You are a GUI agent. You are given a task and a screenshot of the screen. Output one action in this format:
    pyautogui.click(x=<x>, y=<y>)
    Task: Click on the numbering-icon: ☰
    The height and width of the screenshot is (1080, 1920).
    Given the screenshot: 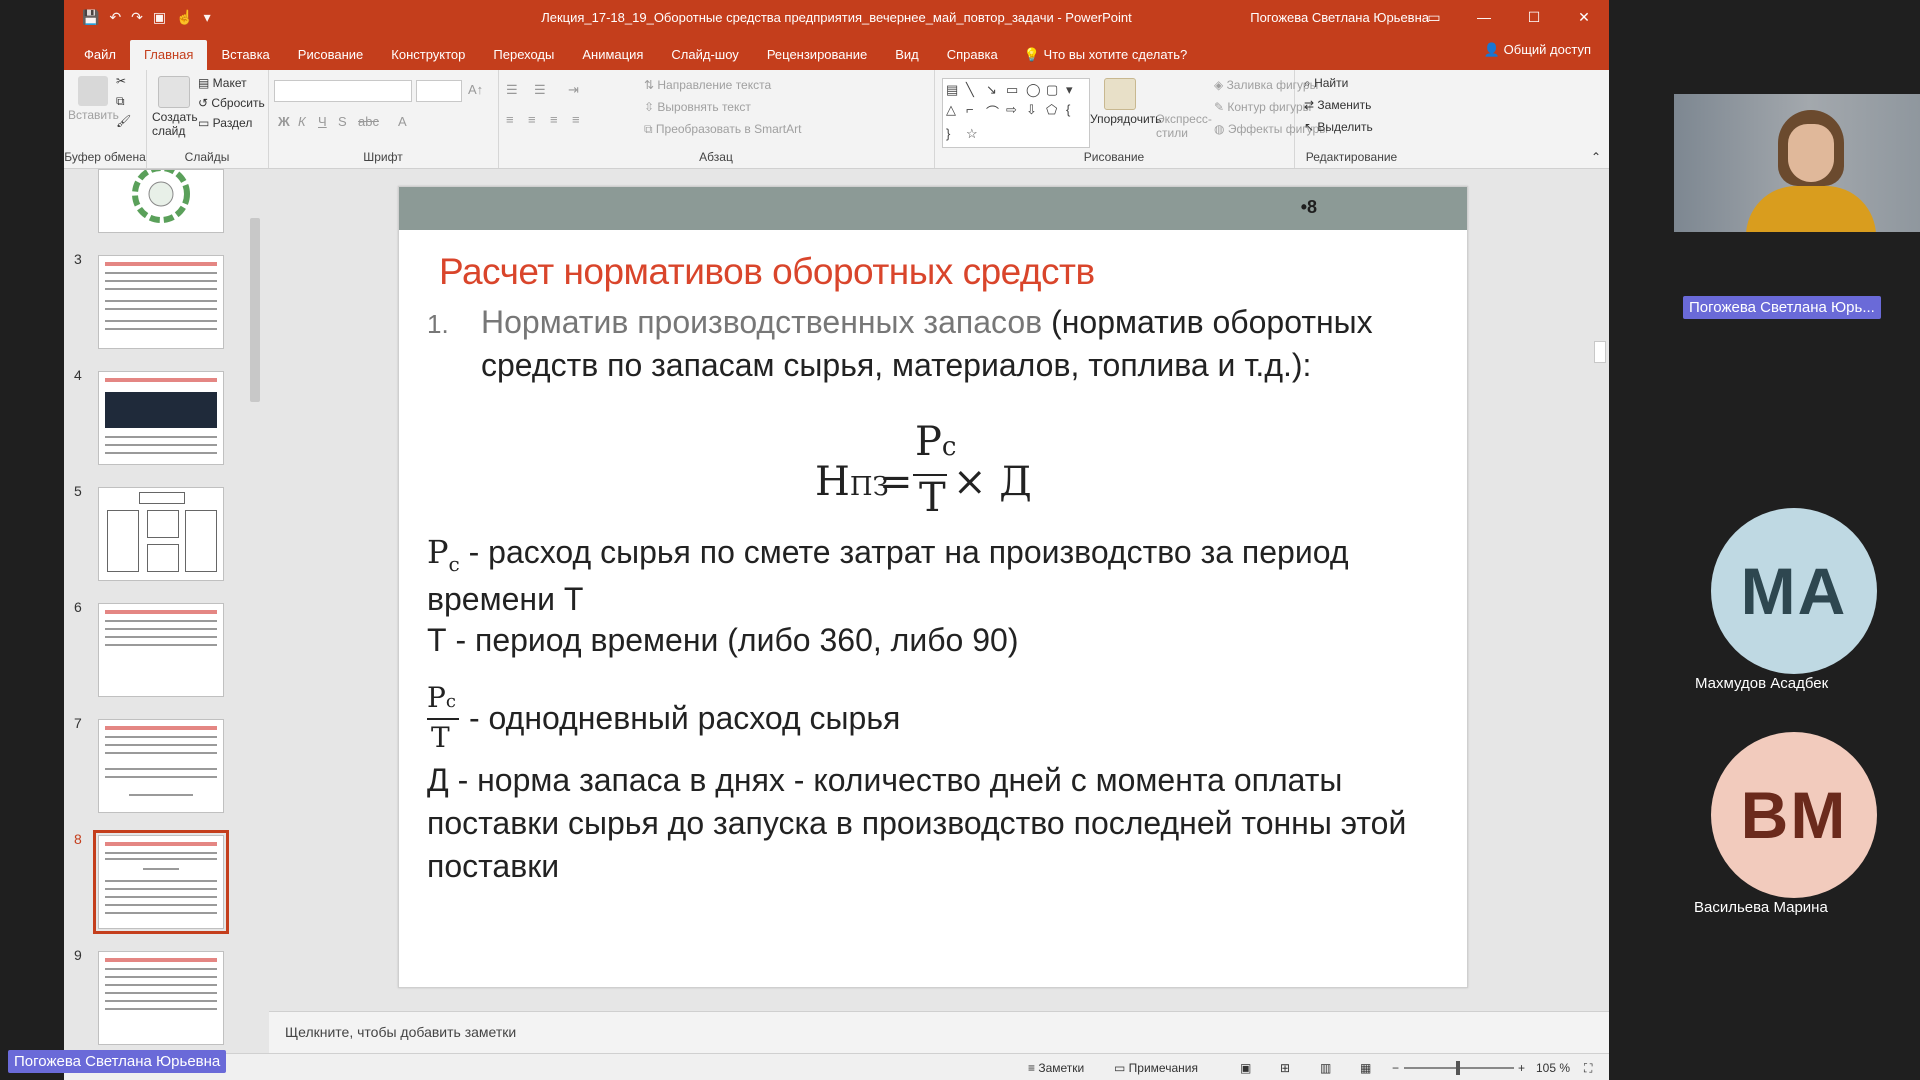 What is the action you would take?
    pyautogui.click(x=540, y=90)
    